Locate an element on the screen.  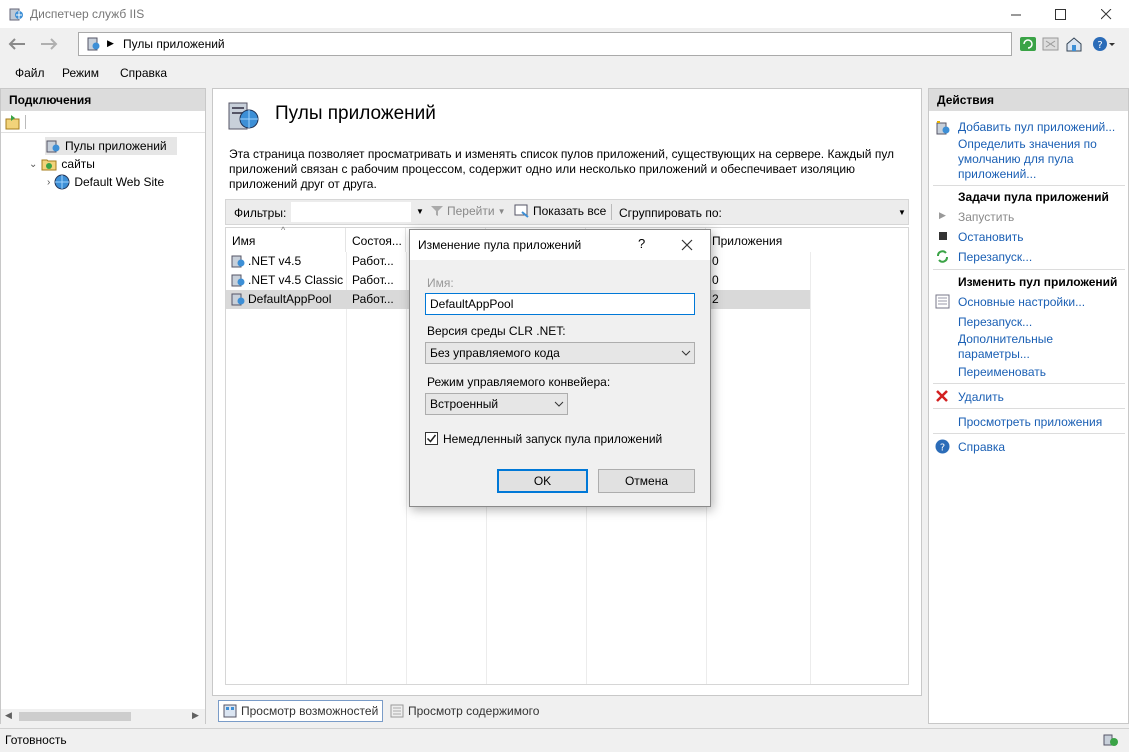
tree-item-label: сайты is located at coordinates (78, 164).